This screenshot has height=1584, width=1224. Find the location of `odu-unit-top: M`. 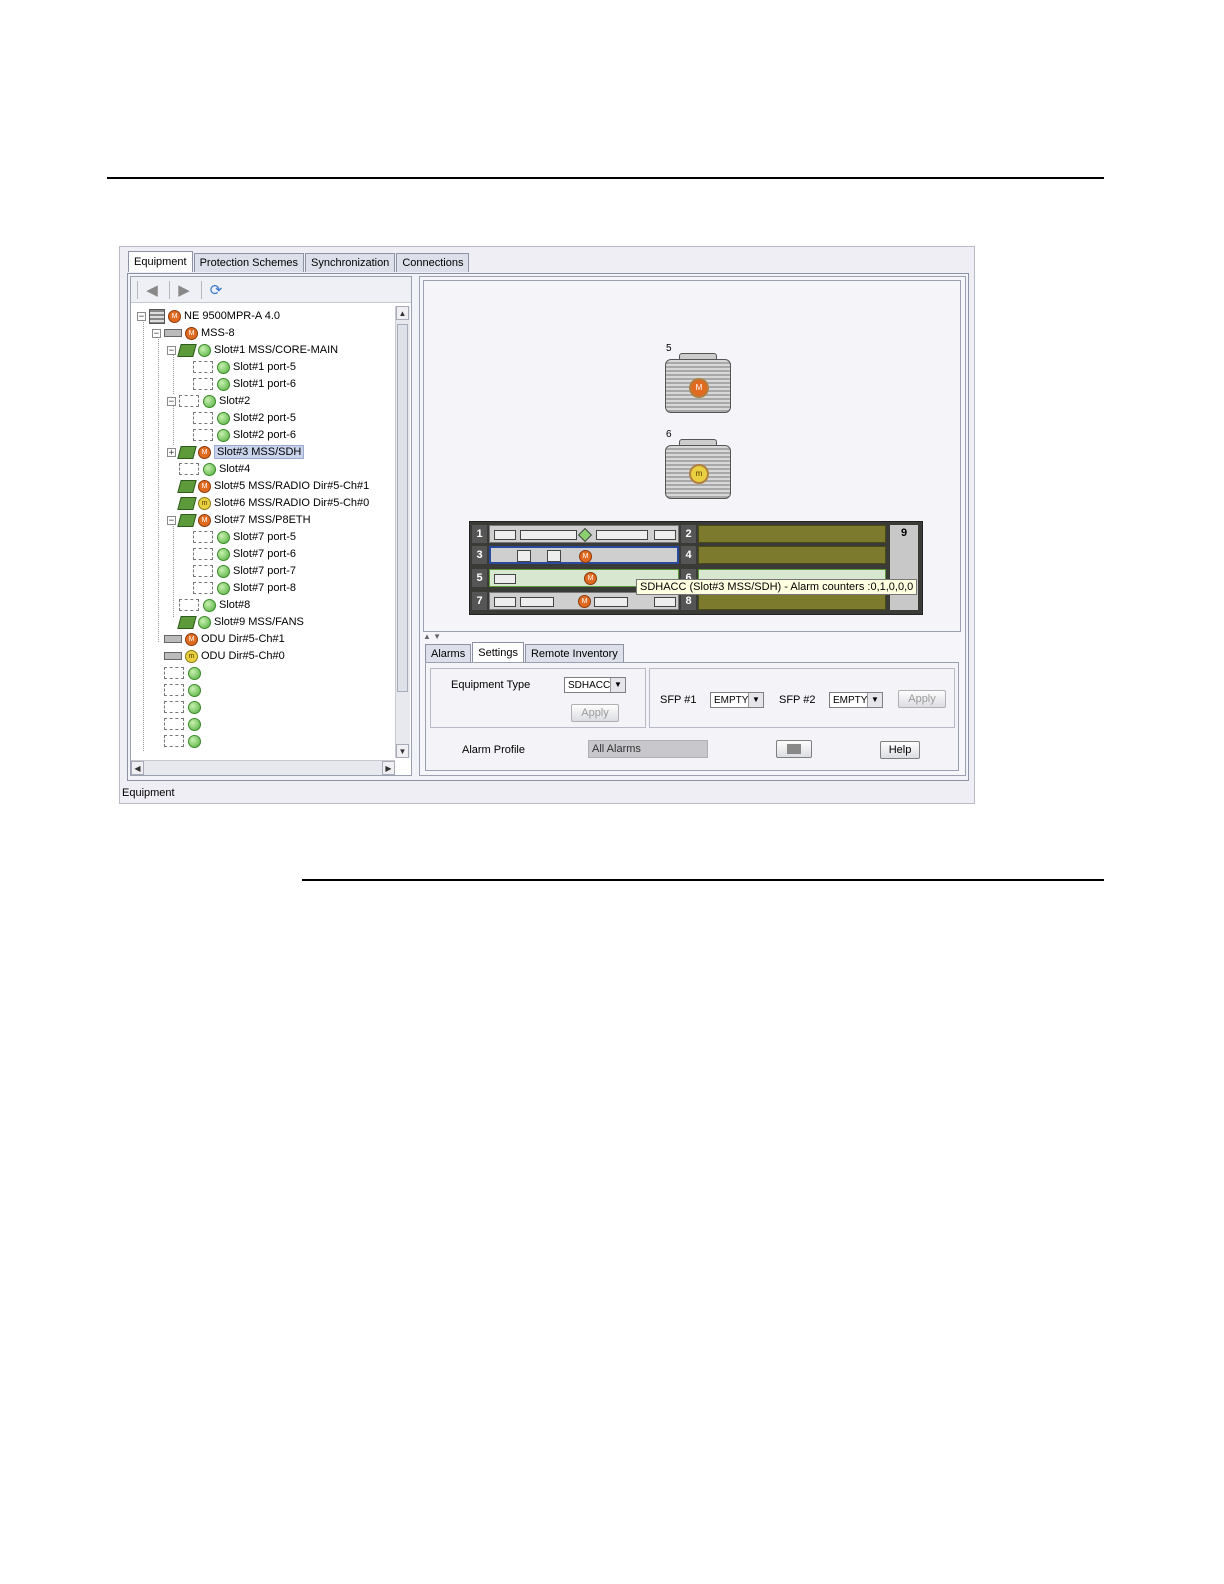

odu-unit-top: M is located at coordinates (698, 383).